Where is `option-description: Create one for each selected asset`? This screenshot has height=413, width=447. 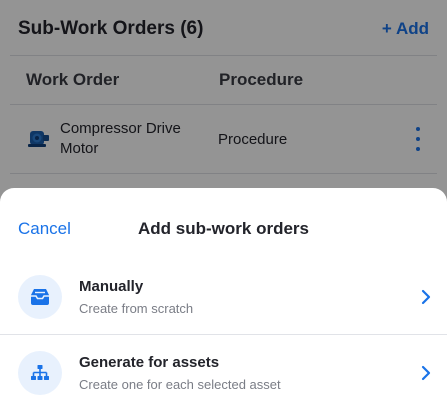
option-description: Create one for each selected asset is located at coordinates (180, 384).